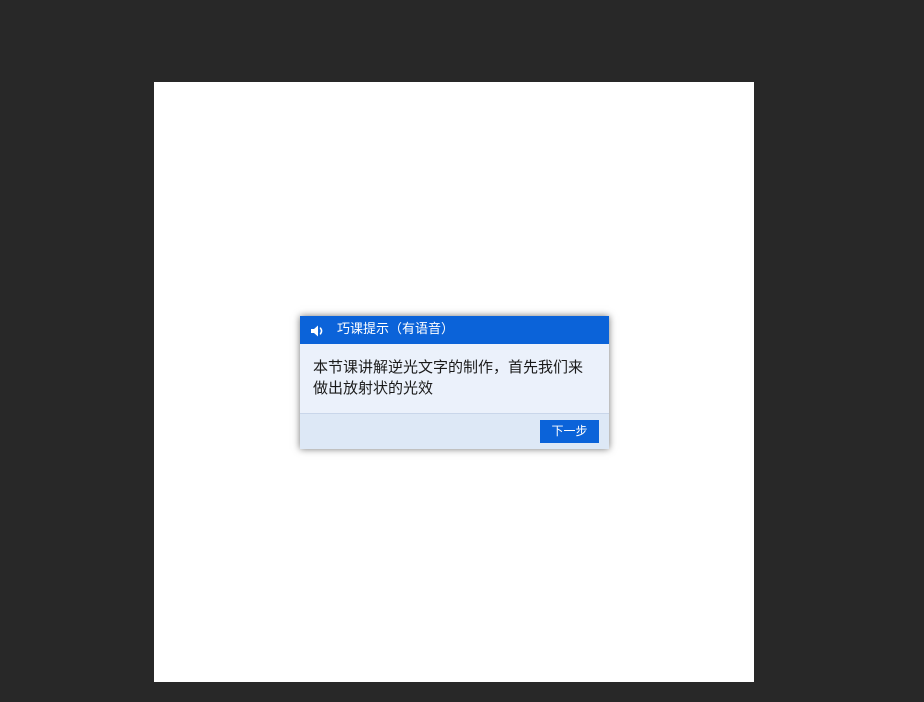 The width and height of the screenshot is (924, 702). What do you see at coordinates (454, 431) in the screenshot?
I see `dialog-footer: 下一步` at bounding box center [454, 431].